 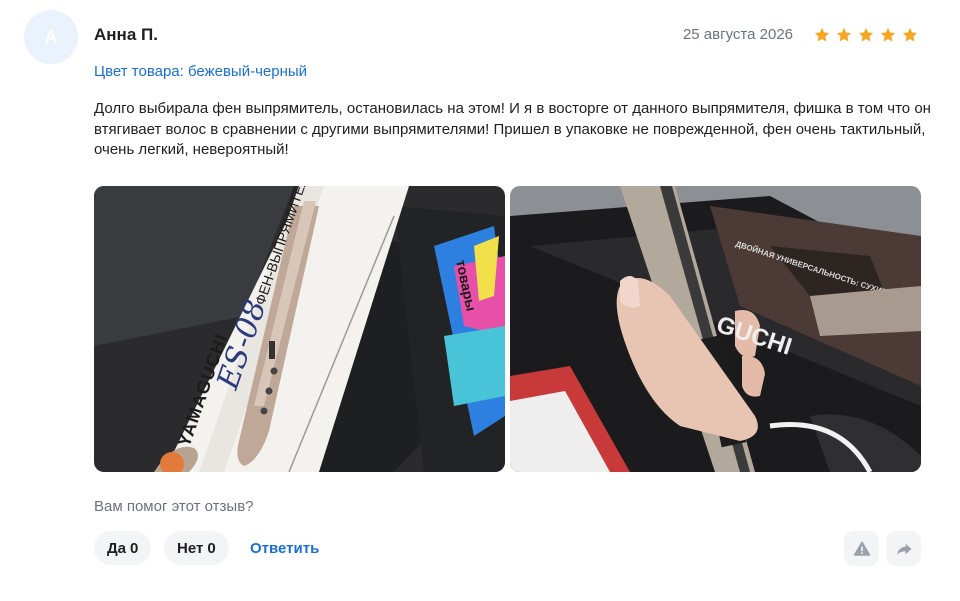 What do you see at coordinates (126, 34) in the screenshot?
I see `author-name: Анна П.` at bounding box center [126, 34].